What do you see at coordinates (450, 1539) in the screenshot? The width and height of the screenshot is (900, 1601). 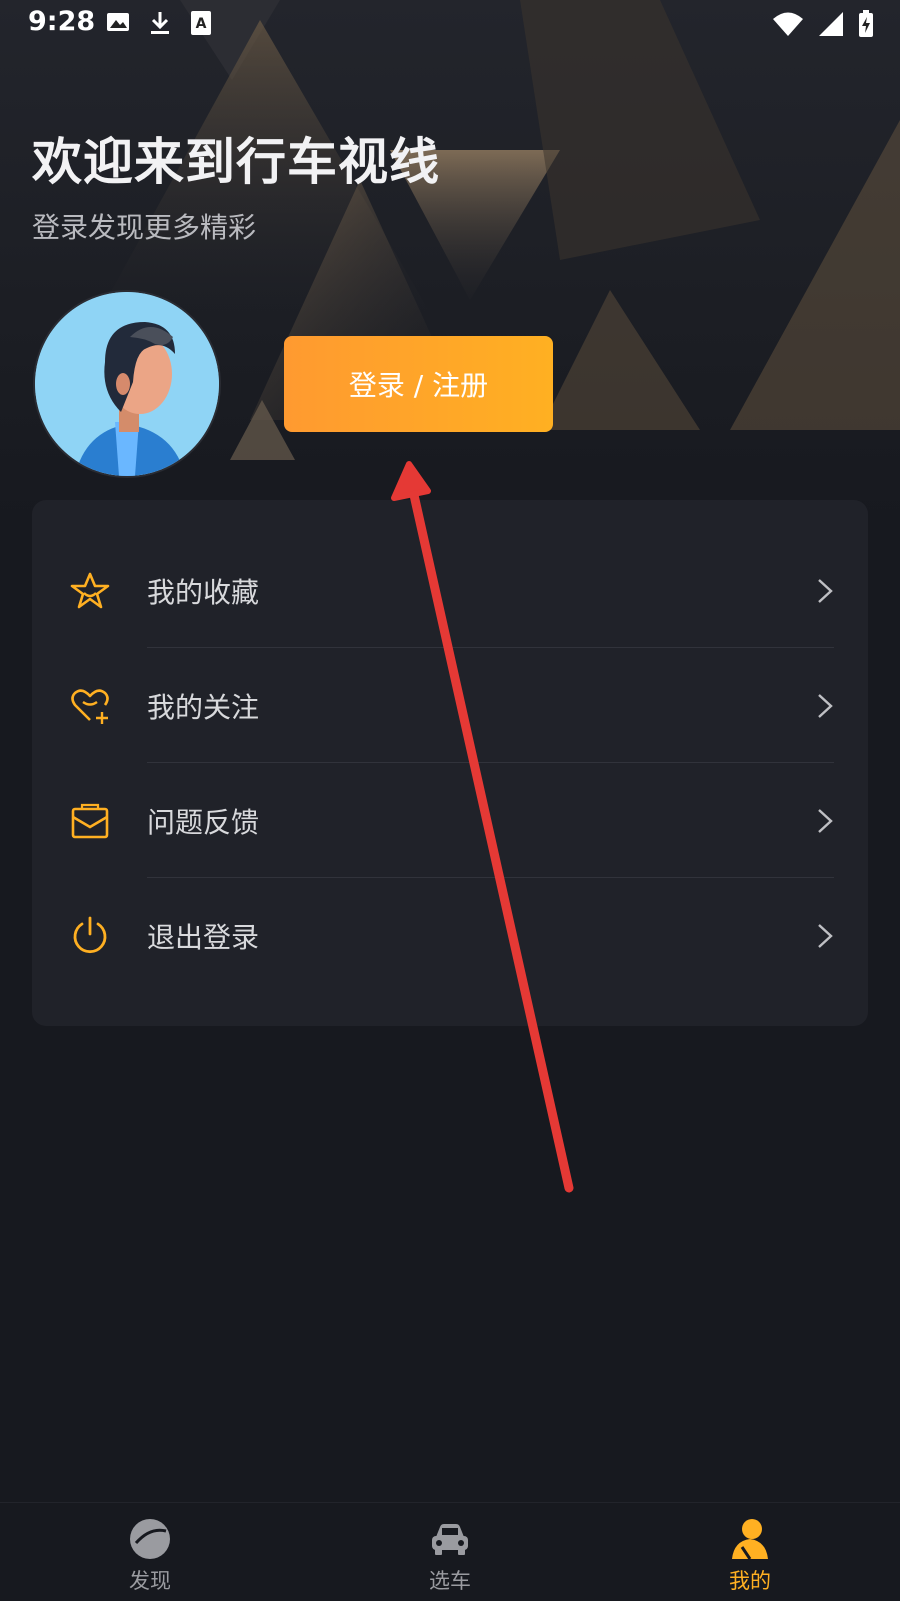 I see `car-icon` at bounding box center [450, 1539].